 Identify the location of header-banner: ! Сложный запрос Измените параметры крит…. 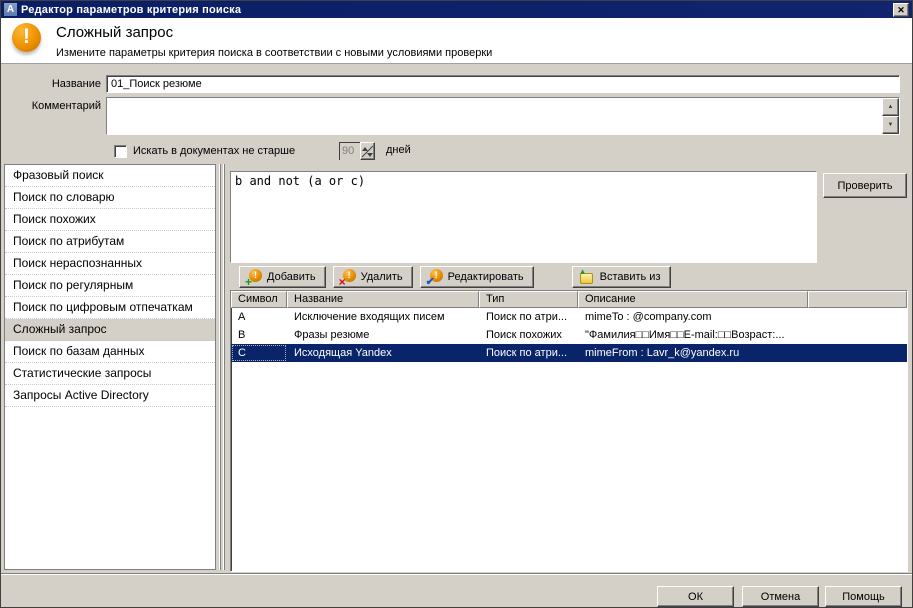
(456, 41).